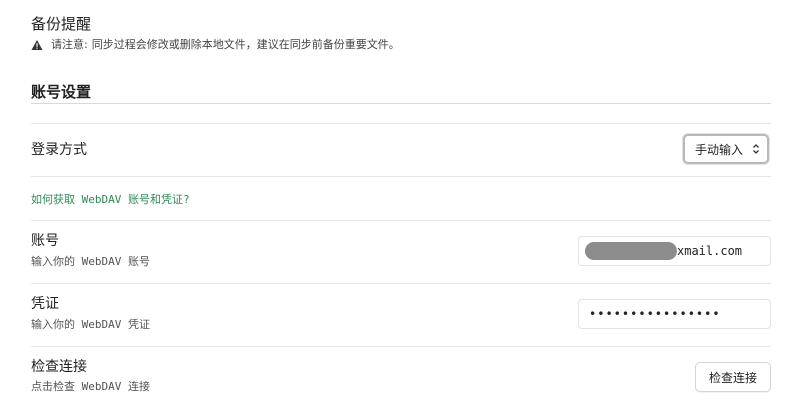 The image size is (802, 408). What do you see at coordinates (245, 44) in the screenshot?
I see `notice-text: 同步过程会修改或删除本地文件，建议在同步前备份重要文件。` at bounding box center [245, 44].